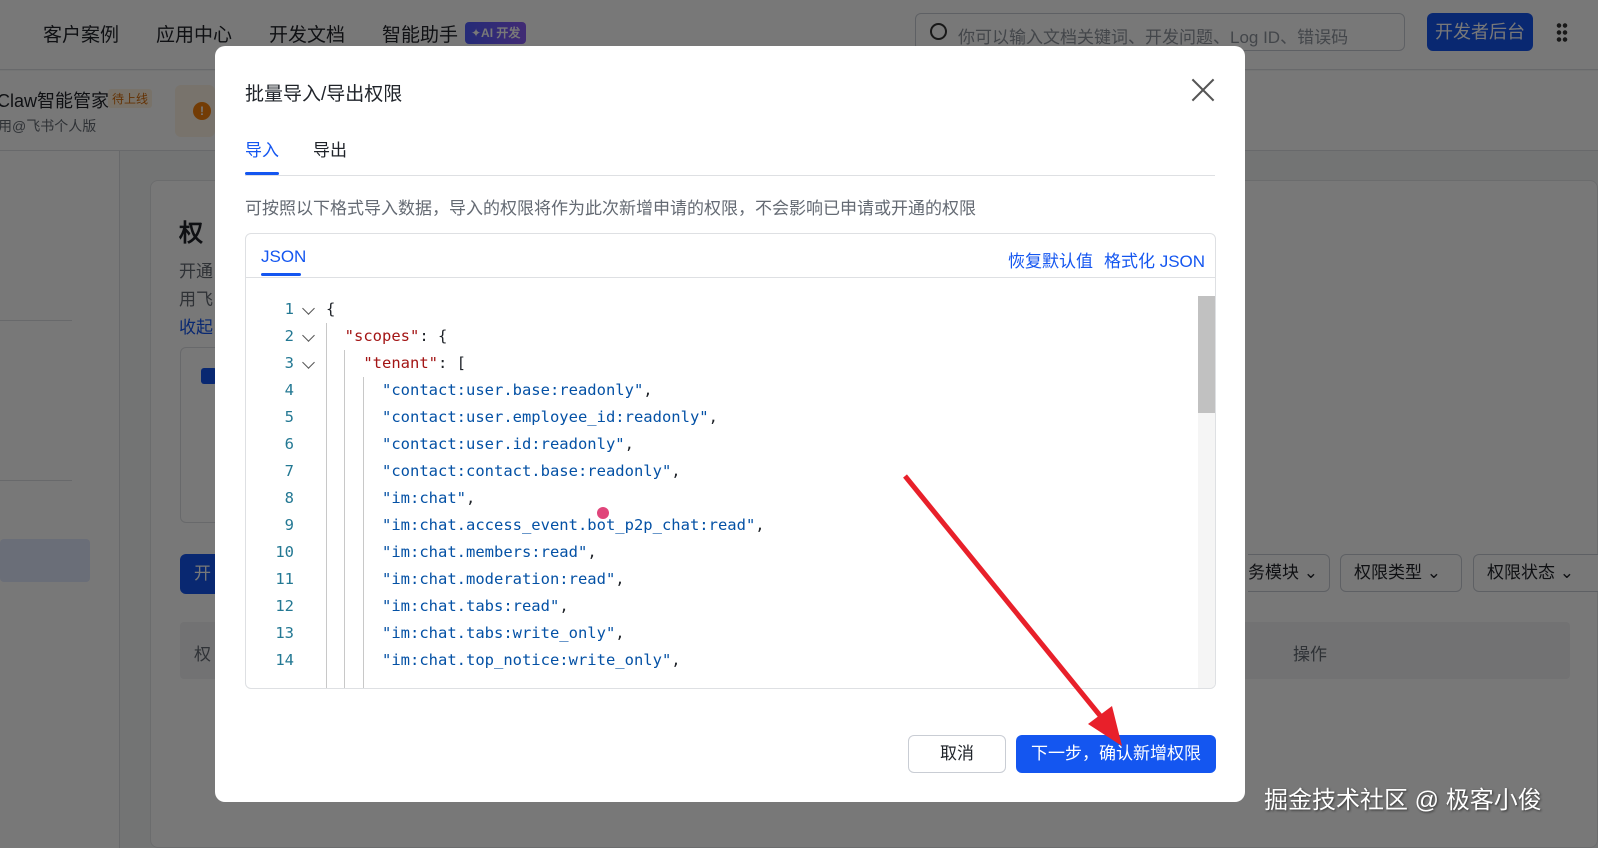  I want to click on code-text: "im:chat.top_notice:write_only",, so click(531, 660).